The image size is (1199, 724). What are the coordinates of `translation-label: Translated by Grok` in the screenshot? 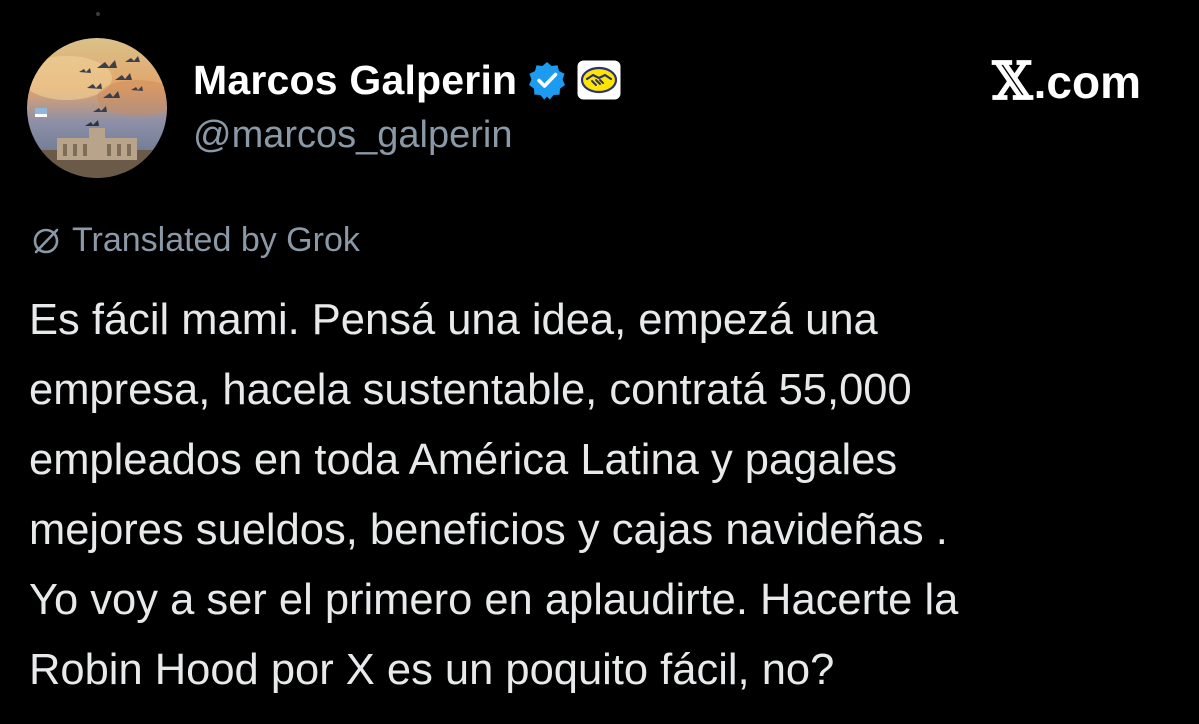 It's located at (216, 240).